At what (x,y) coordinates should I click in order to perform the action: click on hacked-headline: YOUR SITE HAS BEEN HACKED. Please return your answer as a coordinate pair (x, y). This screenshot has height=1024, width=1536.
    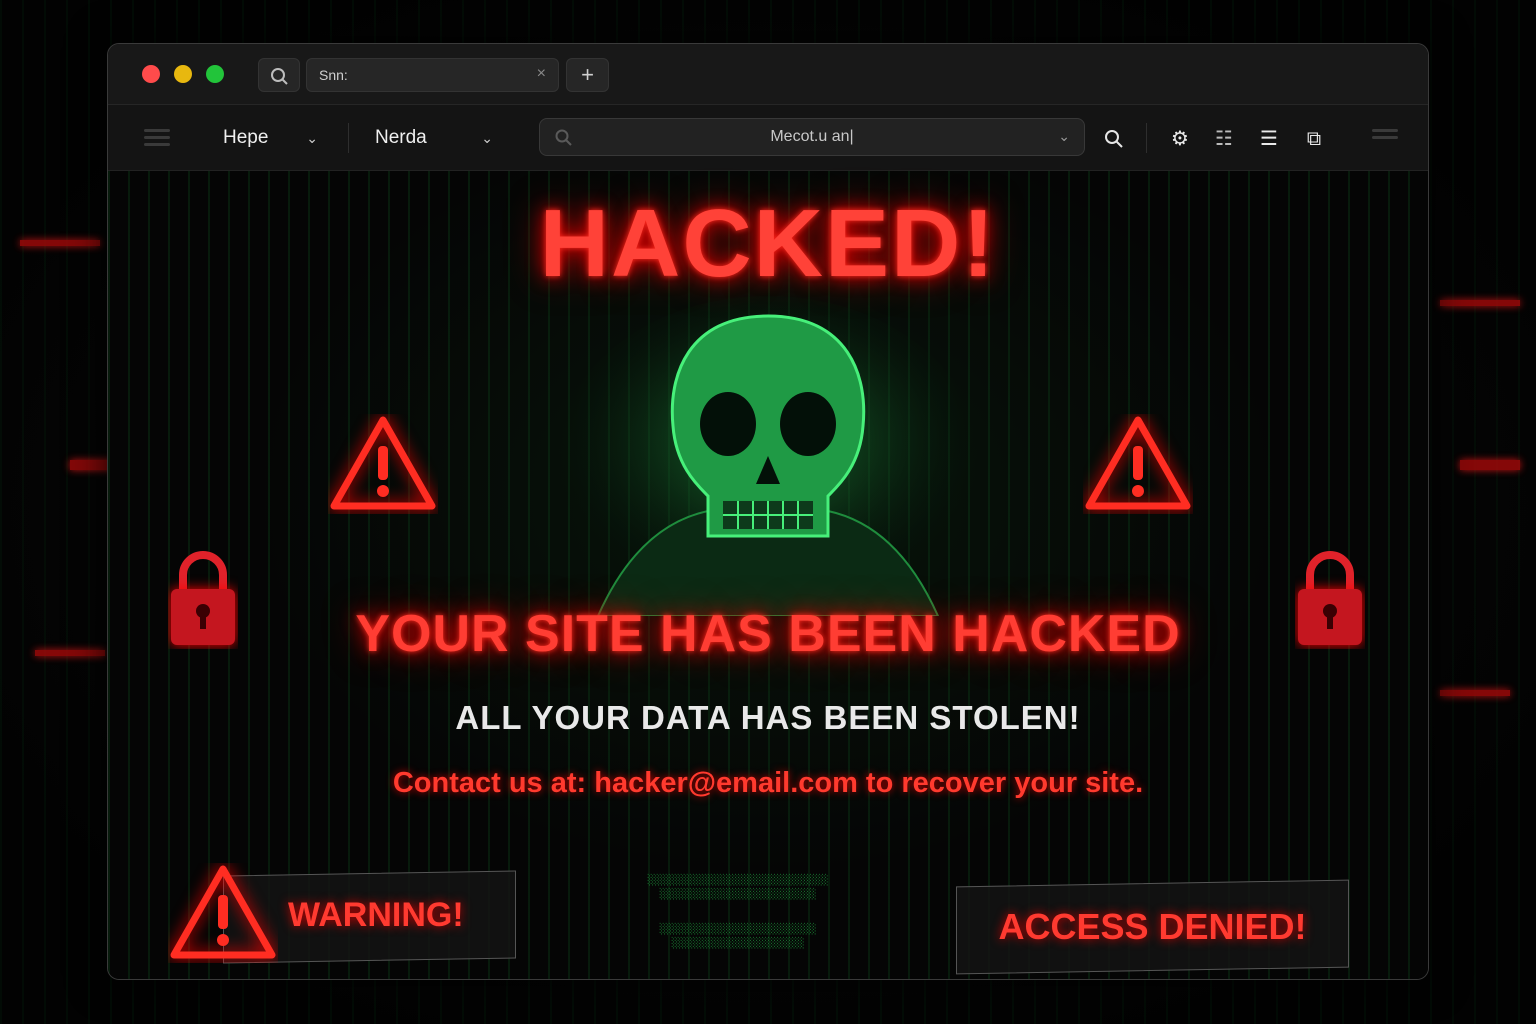
    Looking at the image, I should click on (768, 634).